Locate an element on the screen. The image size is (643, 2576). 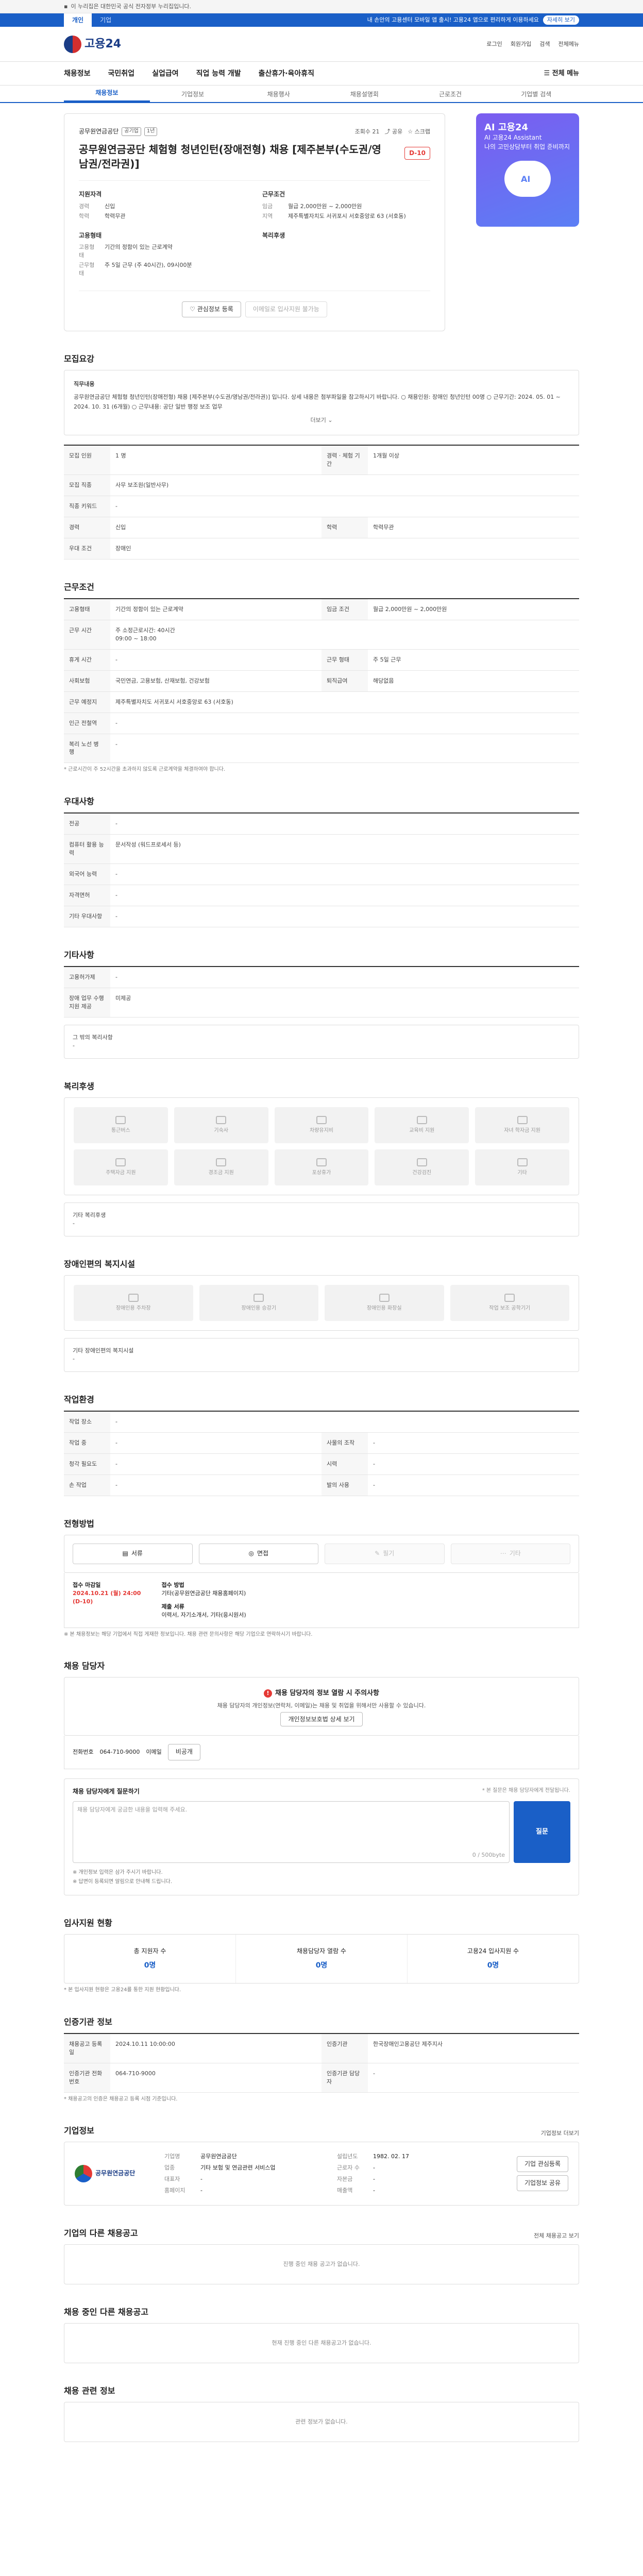
privacy-detail-button: 개인정보보호법 상세 보기 is located at coordinates (321, 1719).